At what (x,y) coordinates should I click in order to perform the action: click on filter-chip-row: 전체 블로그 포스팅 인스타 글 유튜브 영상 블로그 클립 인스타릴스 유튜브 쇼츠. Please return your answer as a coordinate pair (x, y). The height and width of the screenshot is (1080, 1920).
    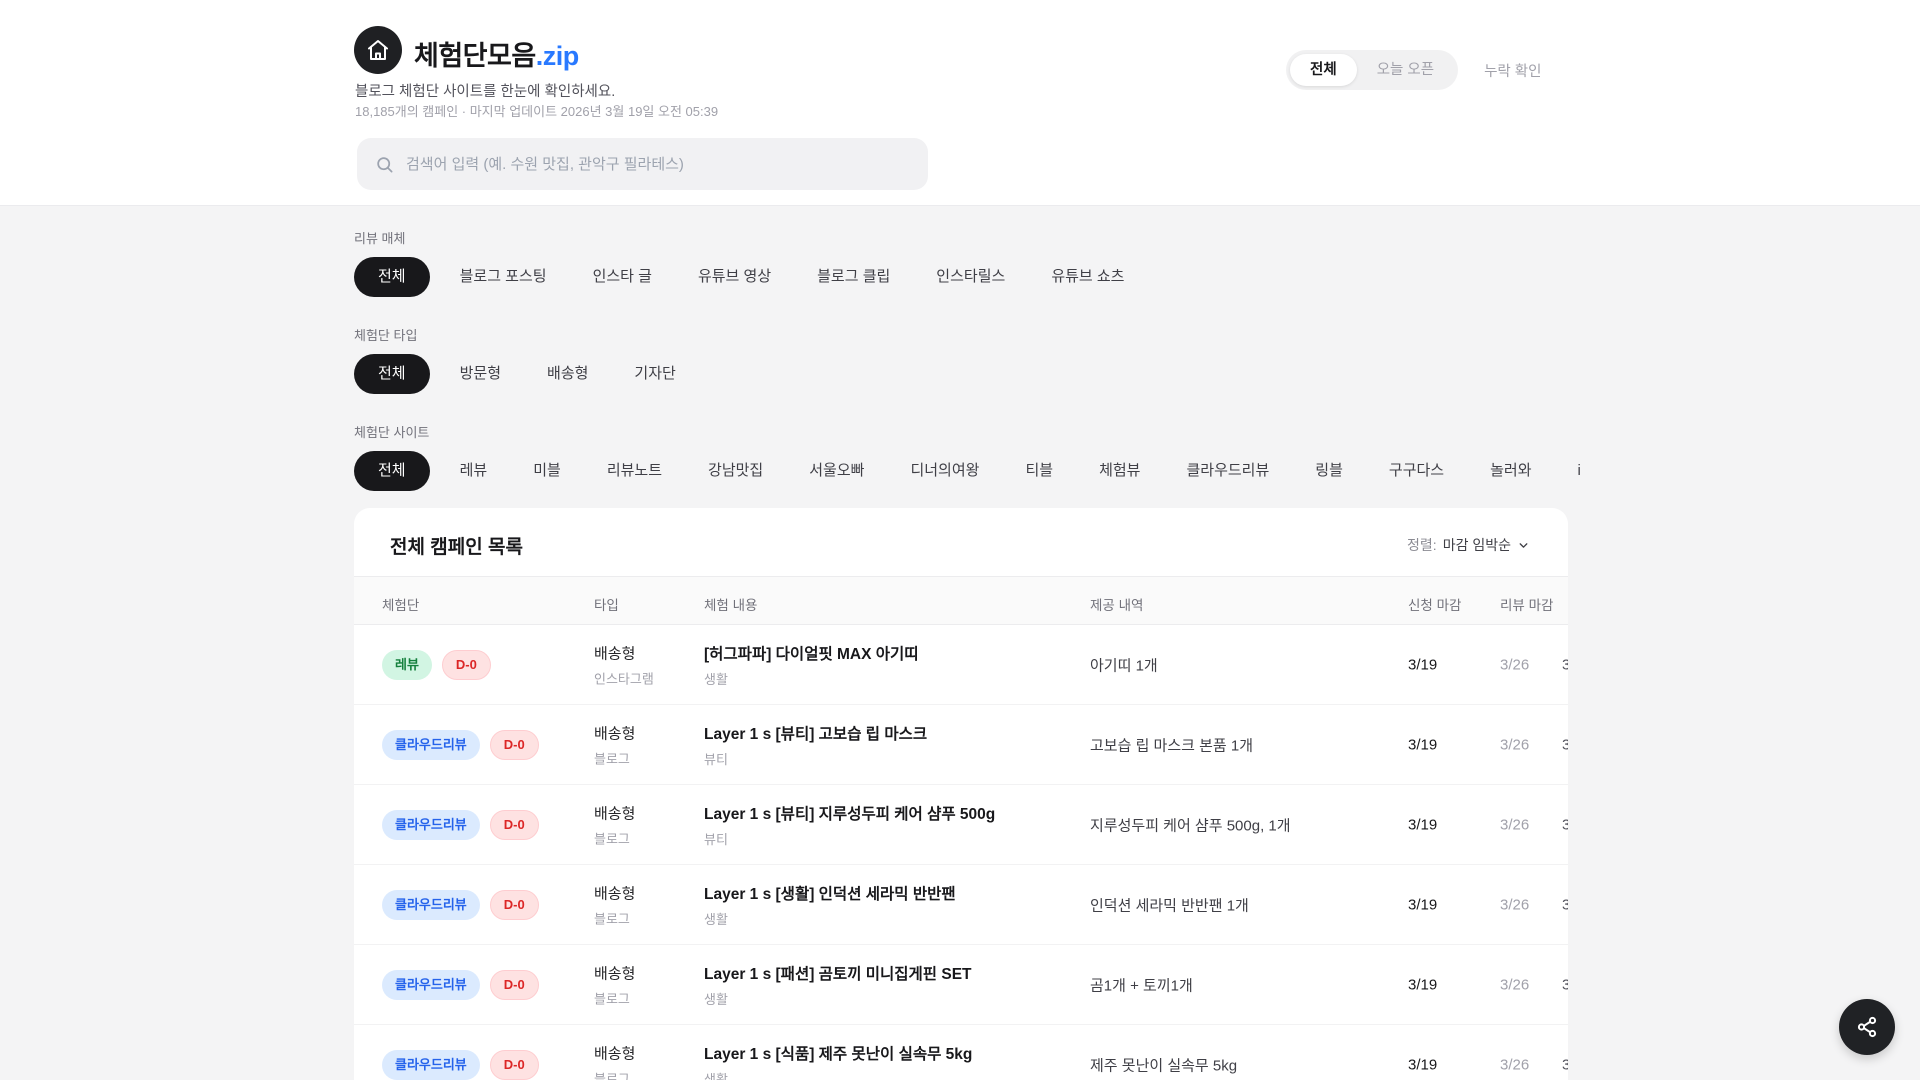
    Looking at the image, I should click on (1137, 277).